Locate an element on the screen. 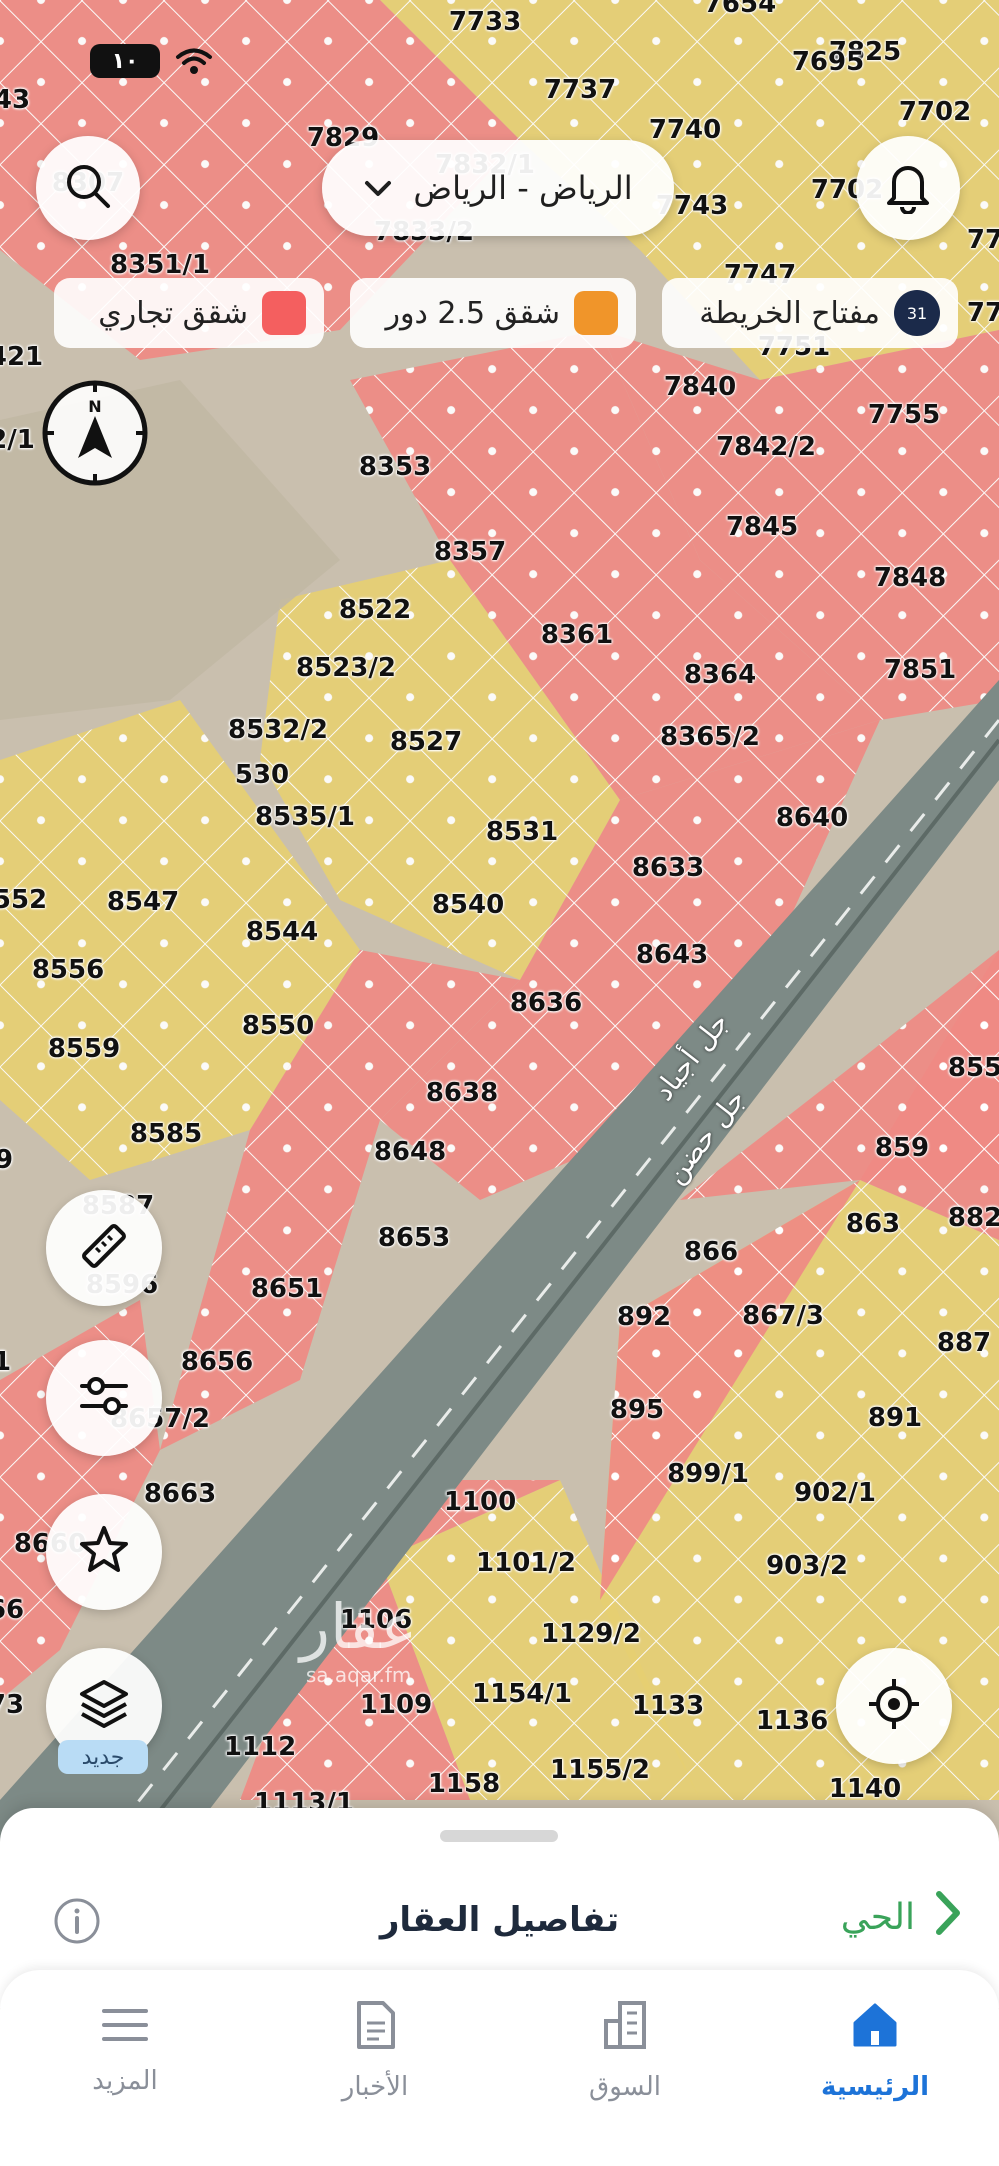 The width and height of the screenshot is (999, 2166). status-bar: ١٠ is located at coordinates (152, 61).